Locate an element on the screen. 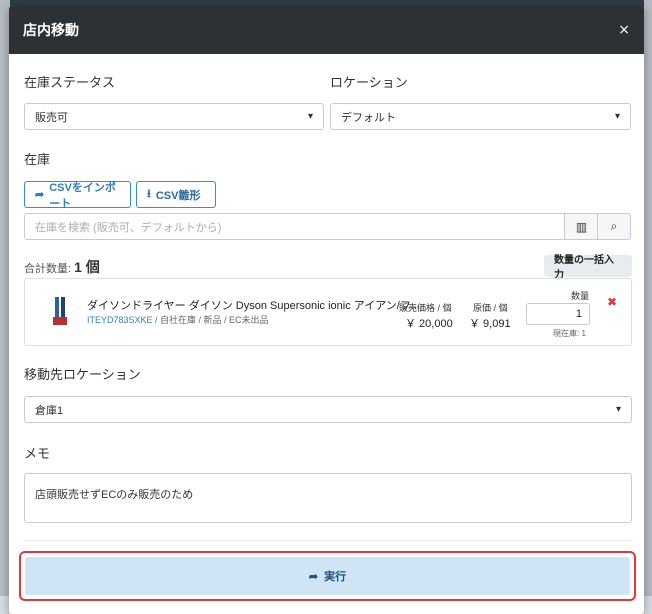 The height and width of the screenshot is (614, 652). location-value: デフォルト is located at coordinates (368, 117).